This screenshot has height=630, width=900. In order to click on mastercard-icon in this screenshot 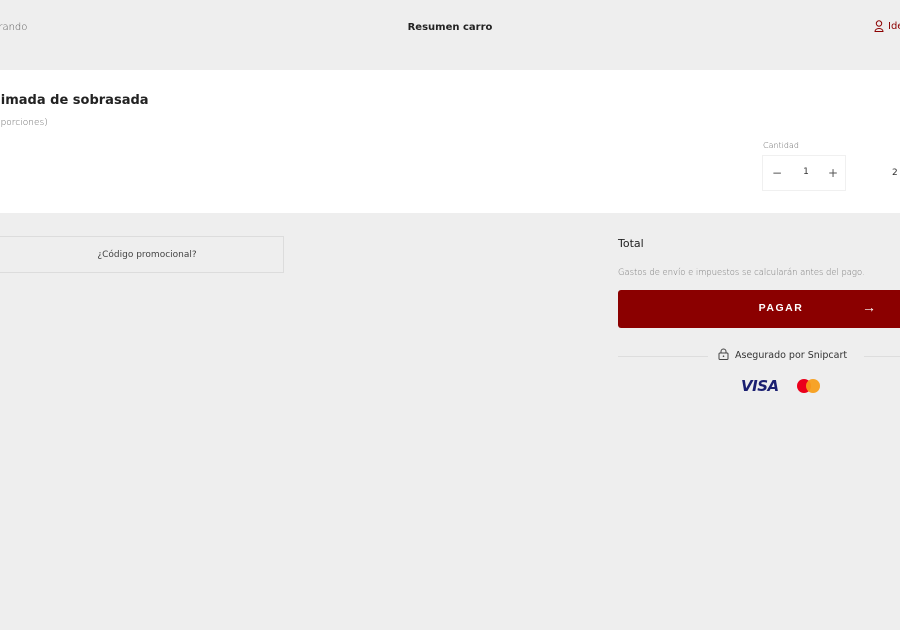, I will do `click(808, 386)`.